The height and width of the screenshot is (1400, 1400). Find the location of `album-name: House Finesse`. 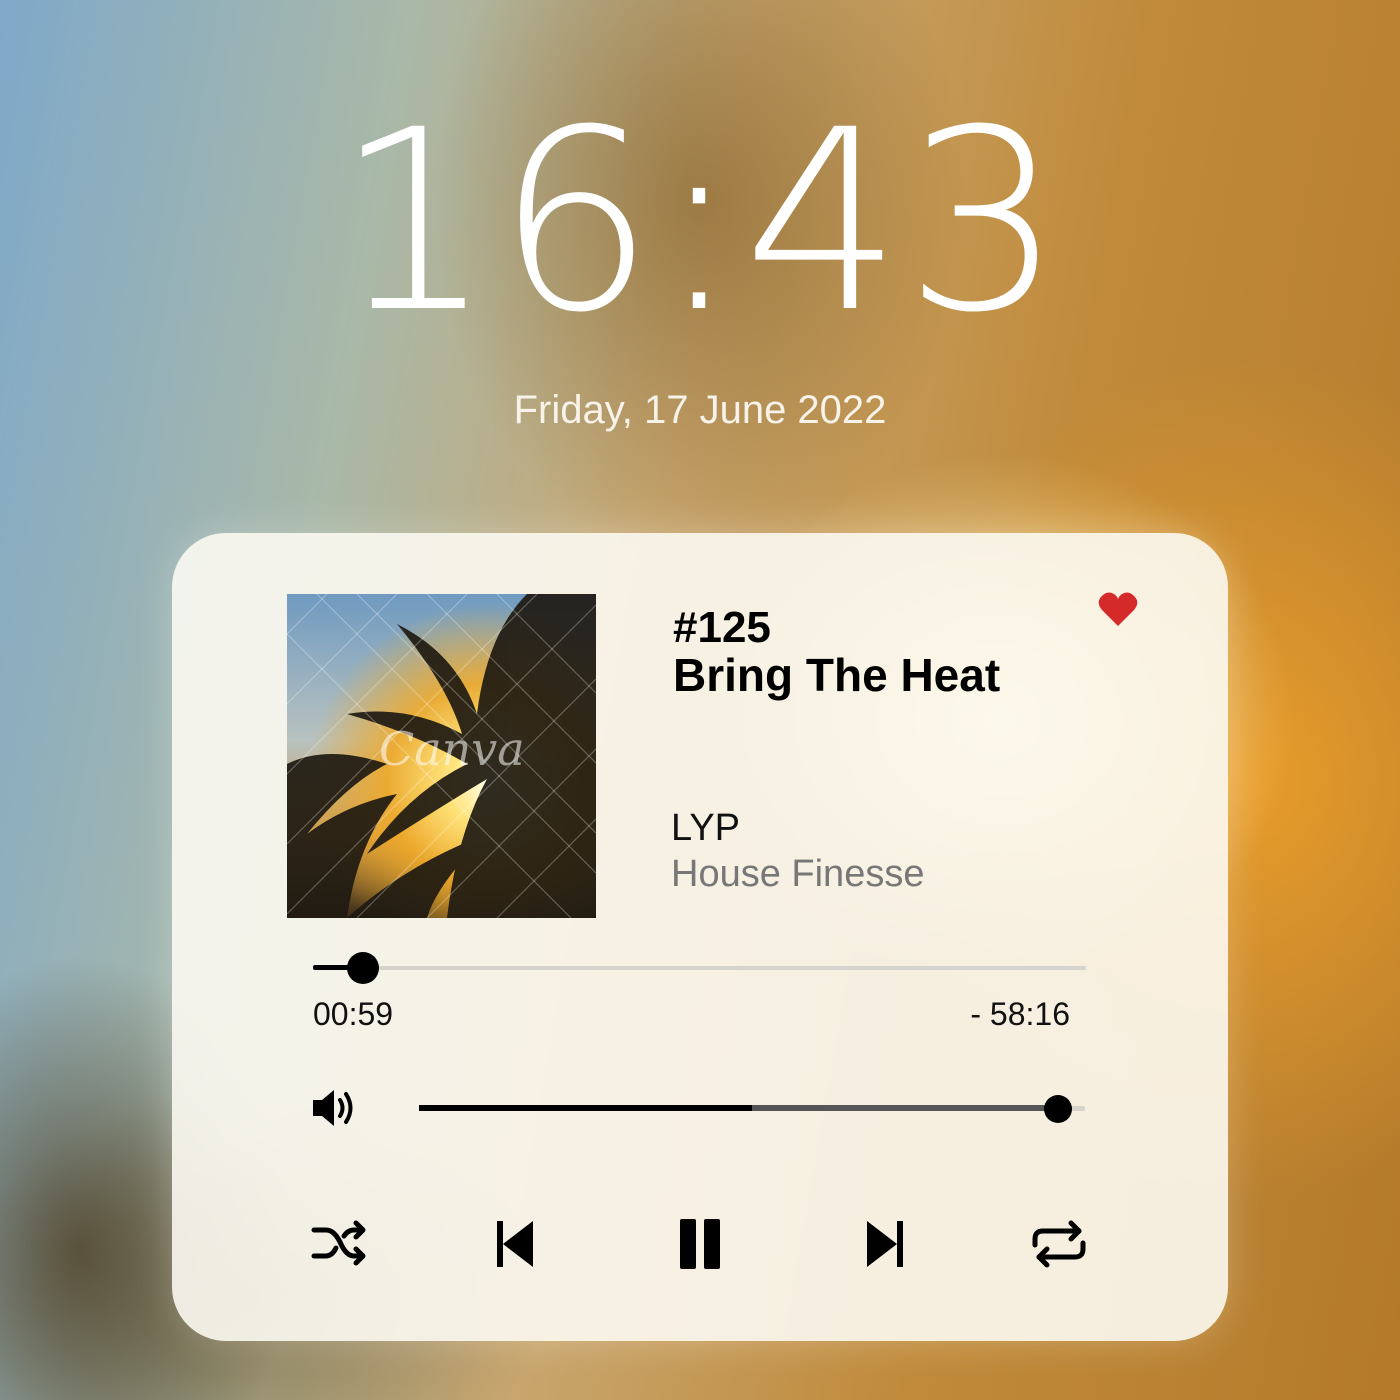

album-name: House Finesse is located at coordinates (798, 874).